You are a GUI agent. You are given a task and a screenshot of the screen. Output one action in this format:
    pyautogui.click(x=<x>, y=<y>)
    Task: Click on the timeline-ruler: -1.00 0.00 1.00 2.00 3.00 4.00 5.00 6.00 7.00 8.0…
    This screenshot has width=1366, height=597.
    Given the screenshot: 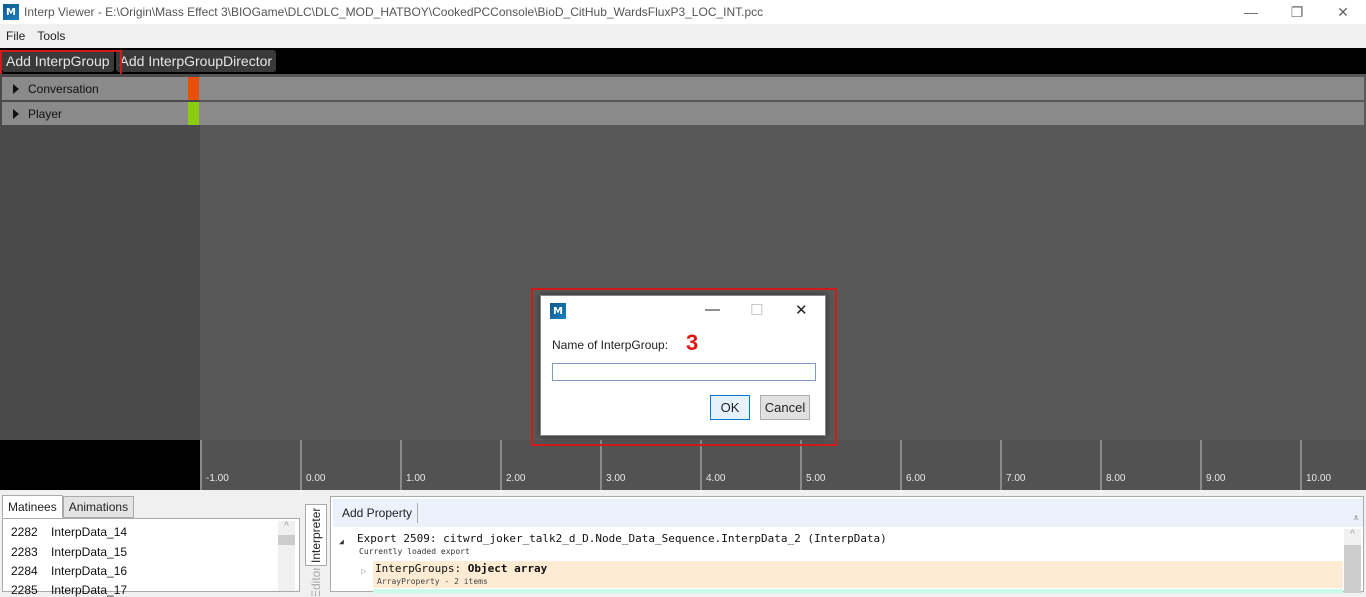 What is the action you would take?
    pyautogui.click(x=783, y=465)
    